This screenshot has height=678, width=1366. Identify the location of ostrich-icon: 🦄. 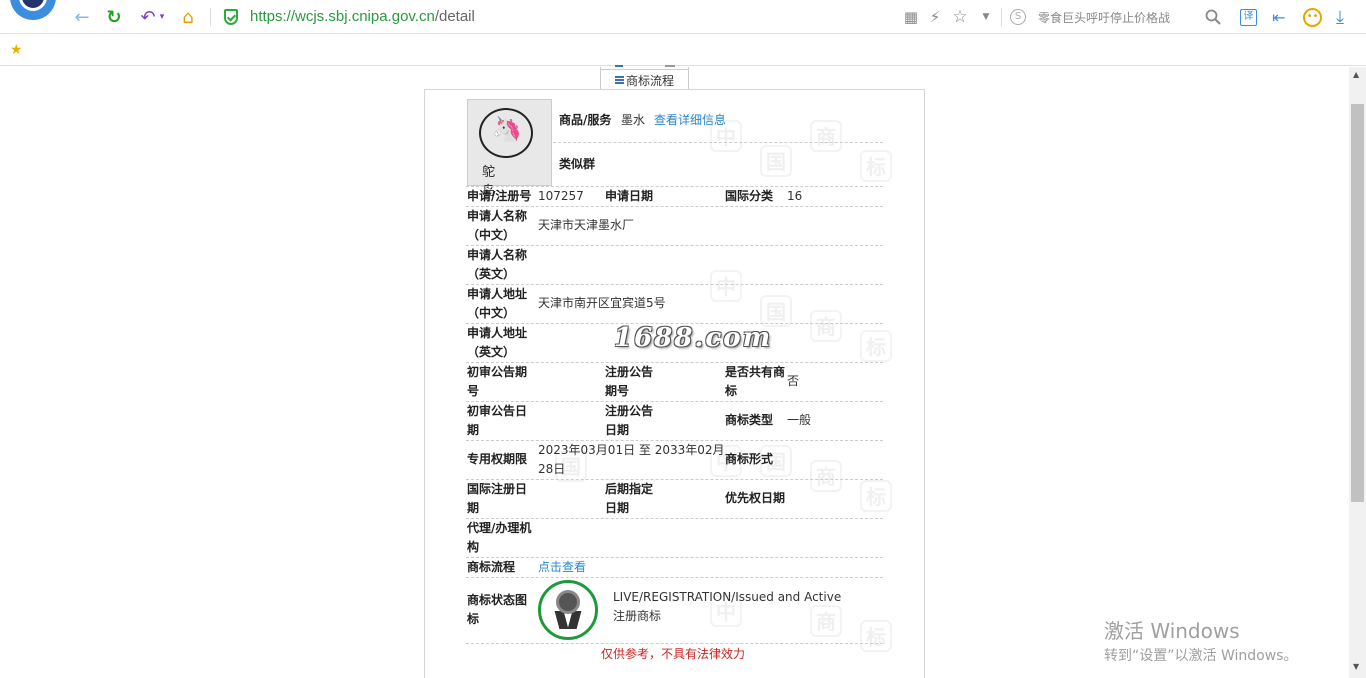
(507, 129).